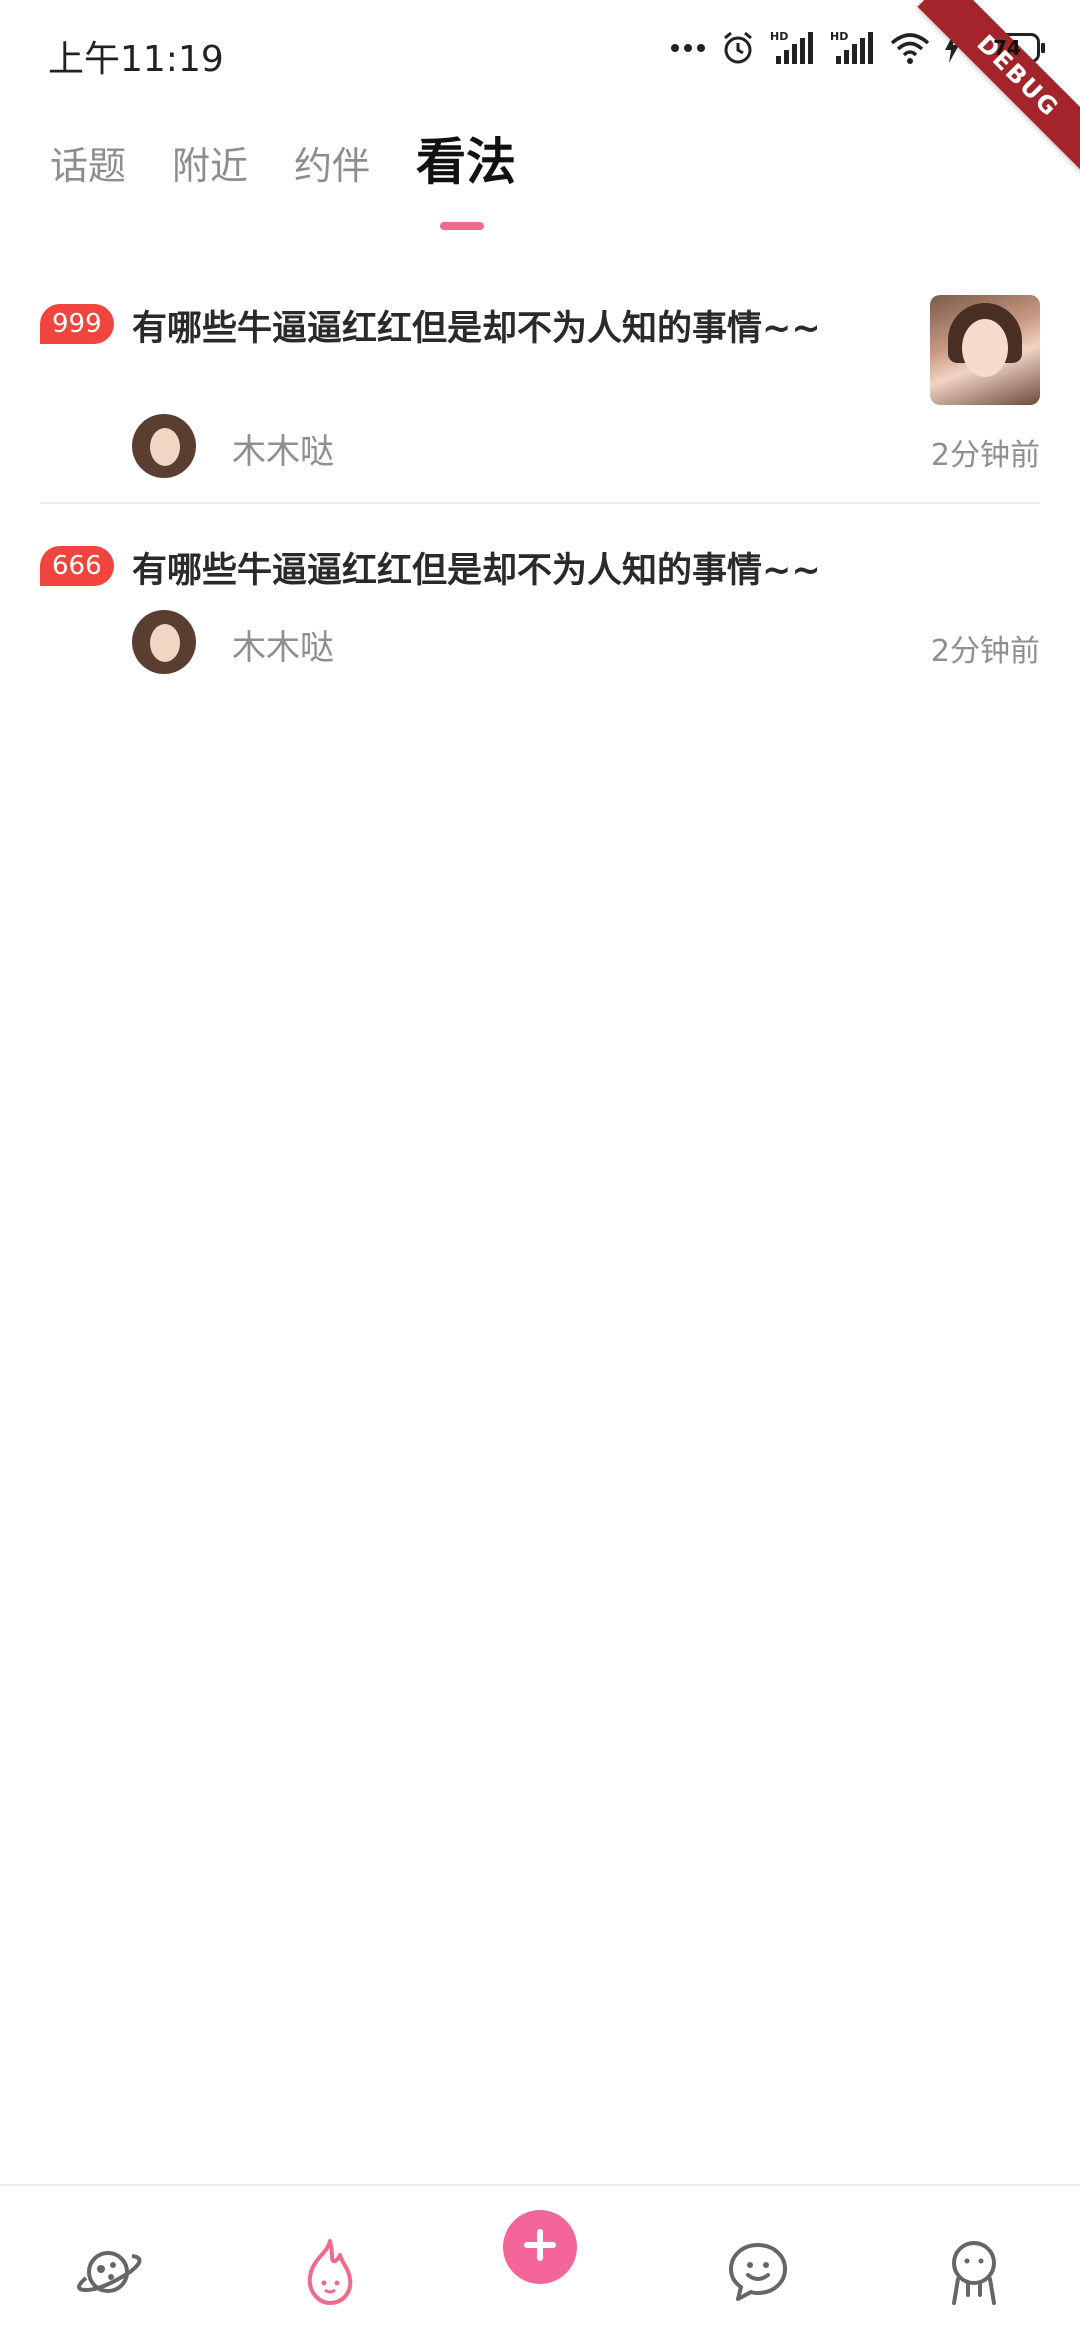  Describe the element at coordinates (540, 88) in the screenshot. I see `status-bar: 上午11:19 HD HD 74 DEBUG` at that location.